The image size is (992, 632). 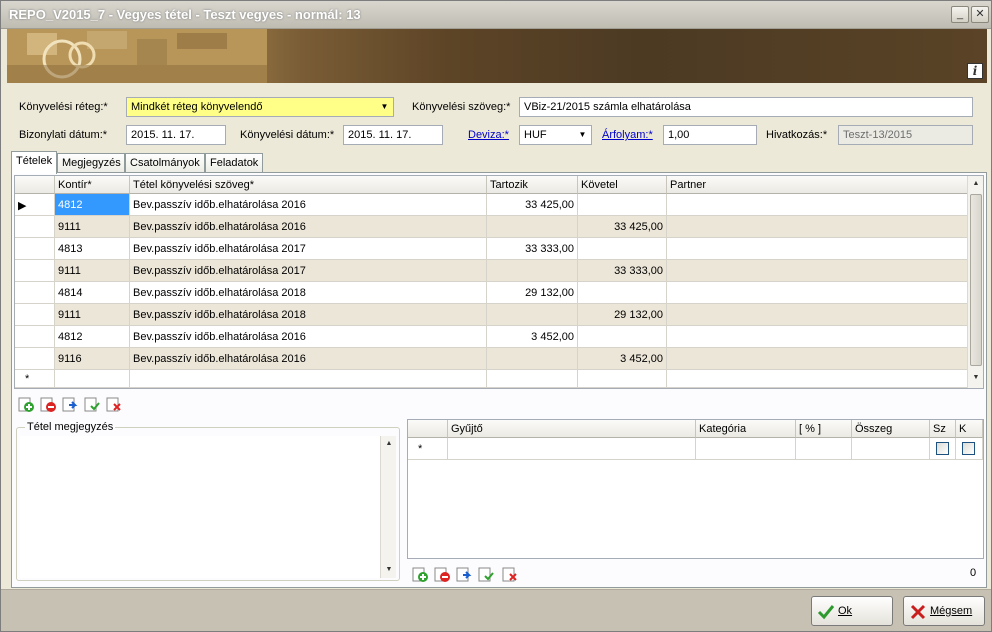 What do you see at coordinates (92, 185) in the screenshot?
I see `header-kontir: Kontír*` at bounding box center [92, 185].